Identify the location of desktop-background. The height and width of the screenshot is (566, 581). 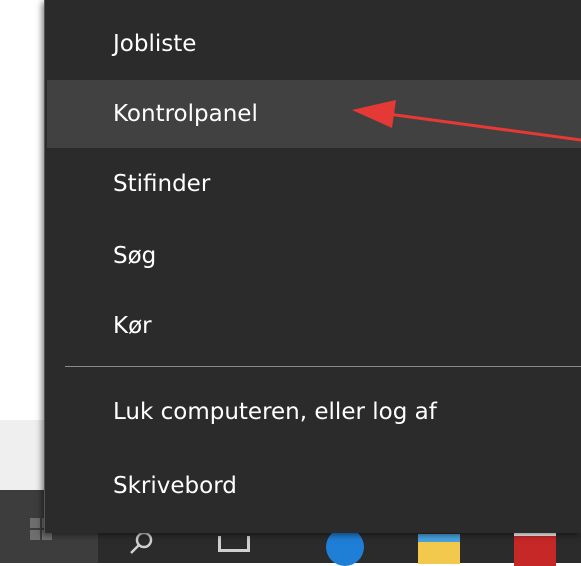
(22, 240).